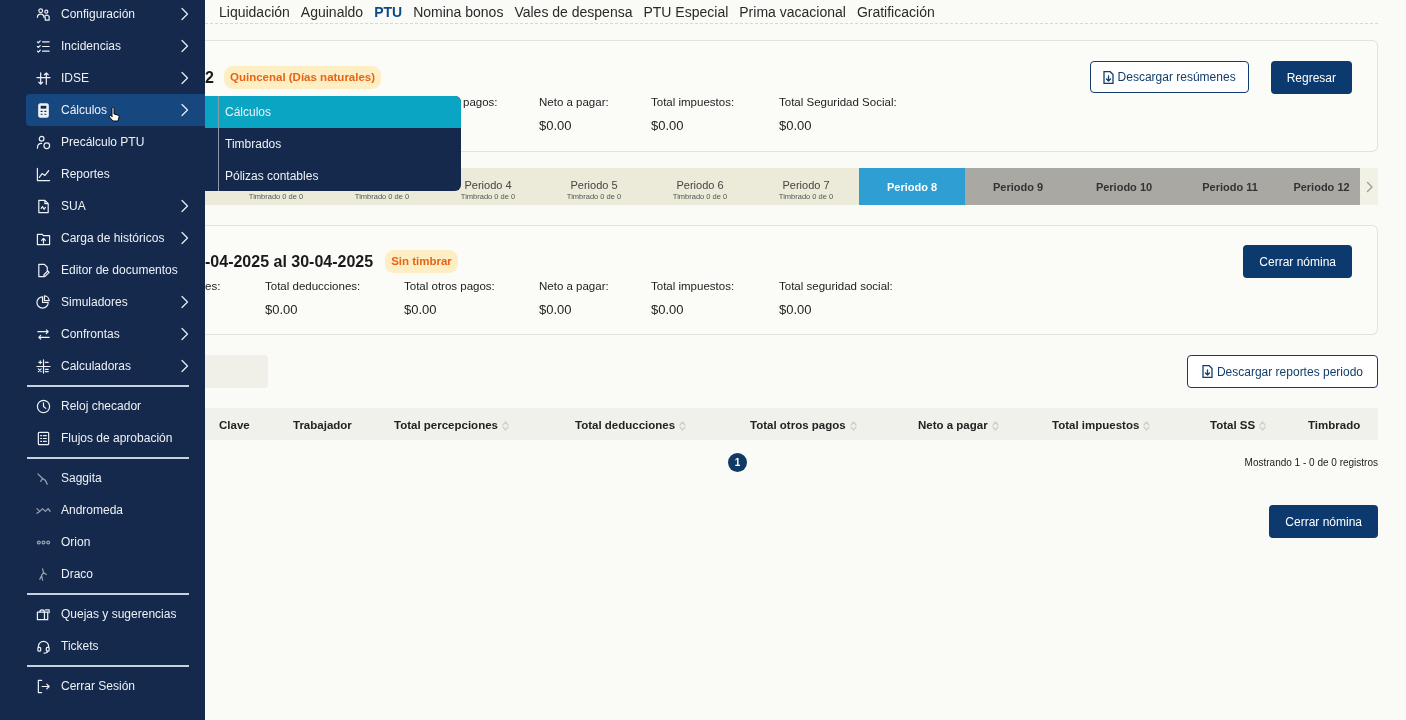 This screenshot has width=1406, height=720. Describe the element at coordinates (333, 144) in the screenshot. I see `submenu-item: Timbrados` at that location.